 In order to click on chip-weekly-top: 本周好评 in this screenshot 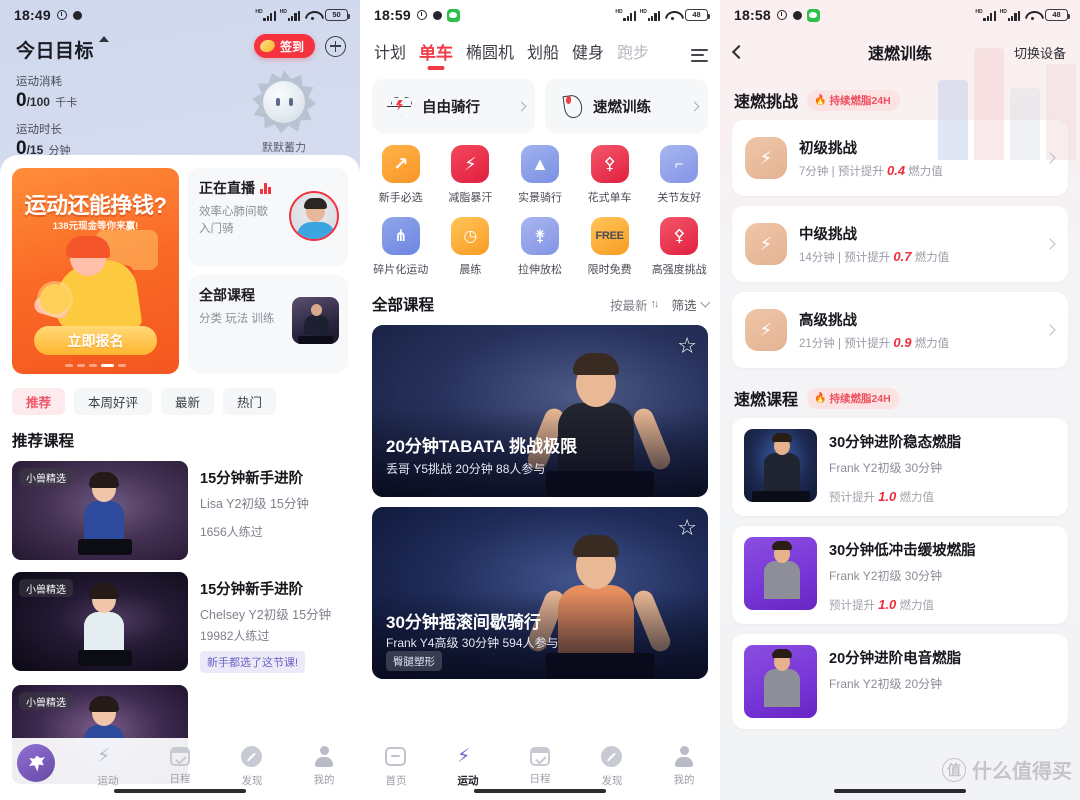, I will do `click(113, 401)`.